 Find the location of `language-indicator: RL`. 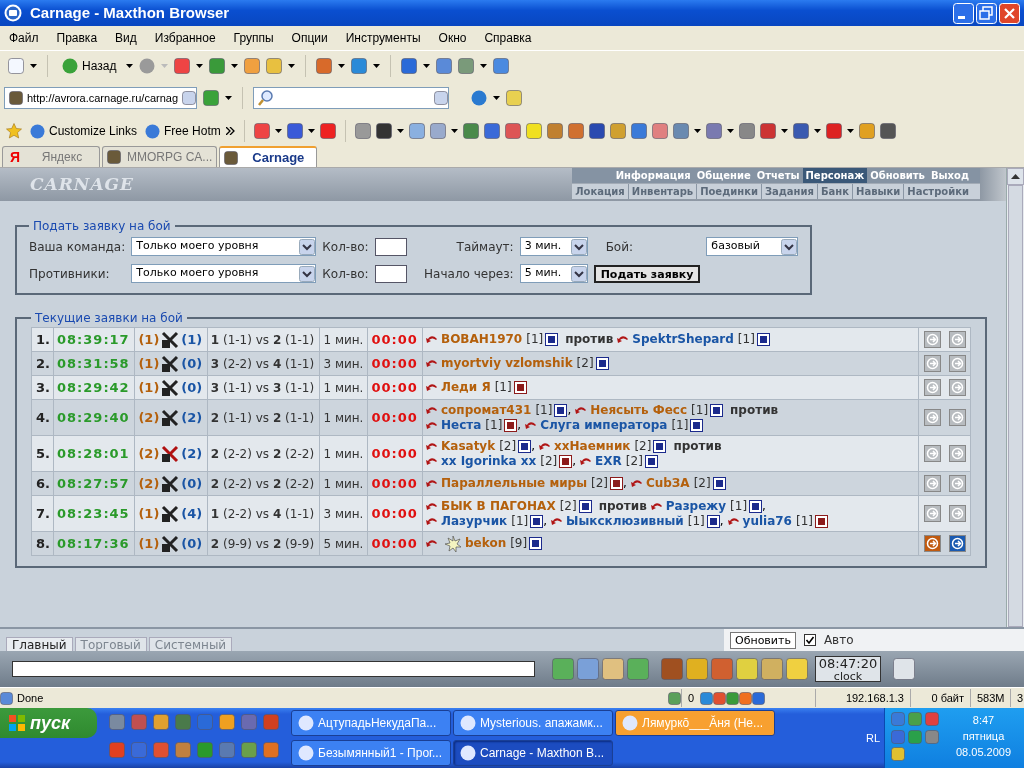

language-indicator: RL is located at coordinates (872, 738).